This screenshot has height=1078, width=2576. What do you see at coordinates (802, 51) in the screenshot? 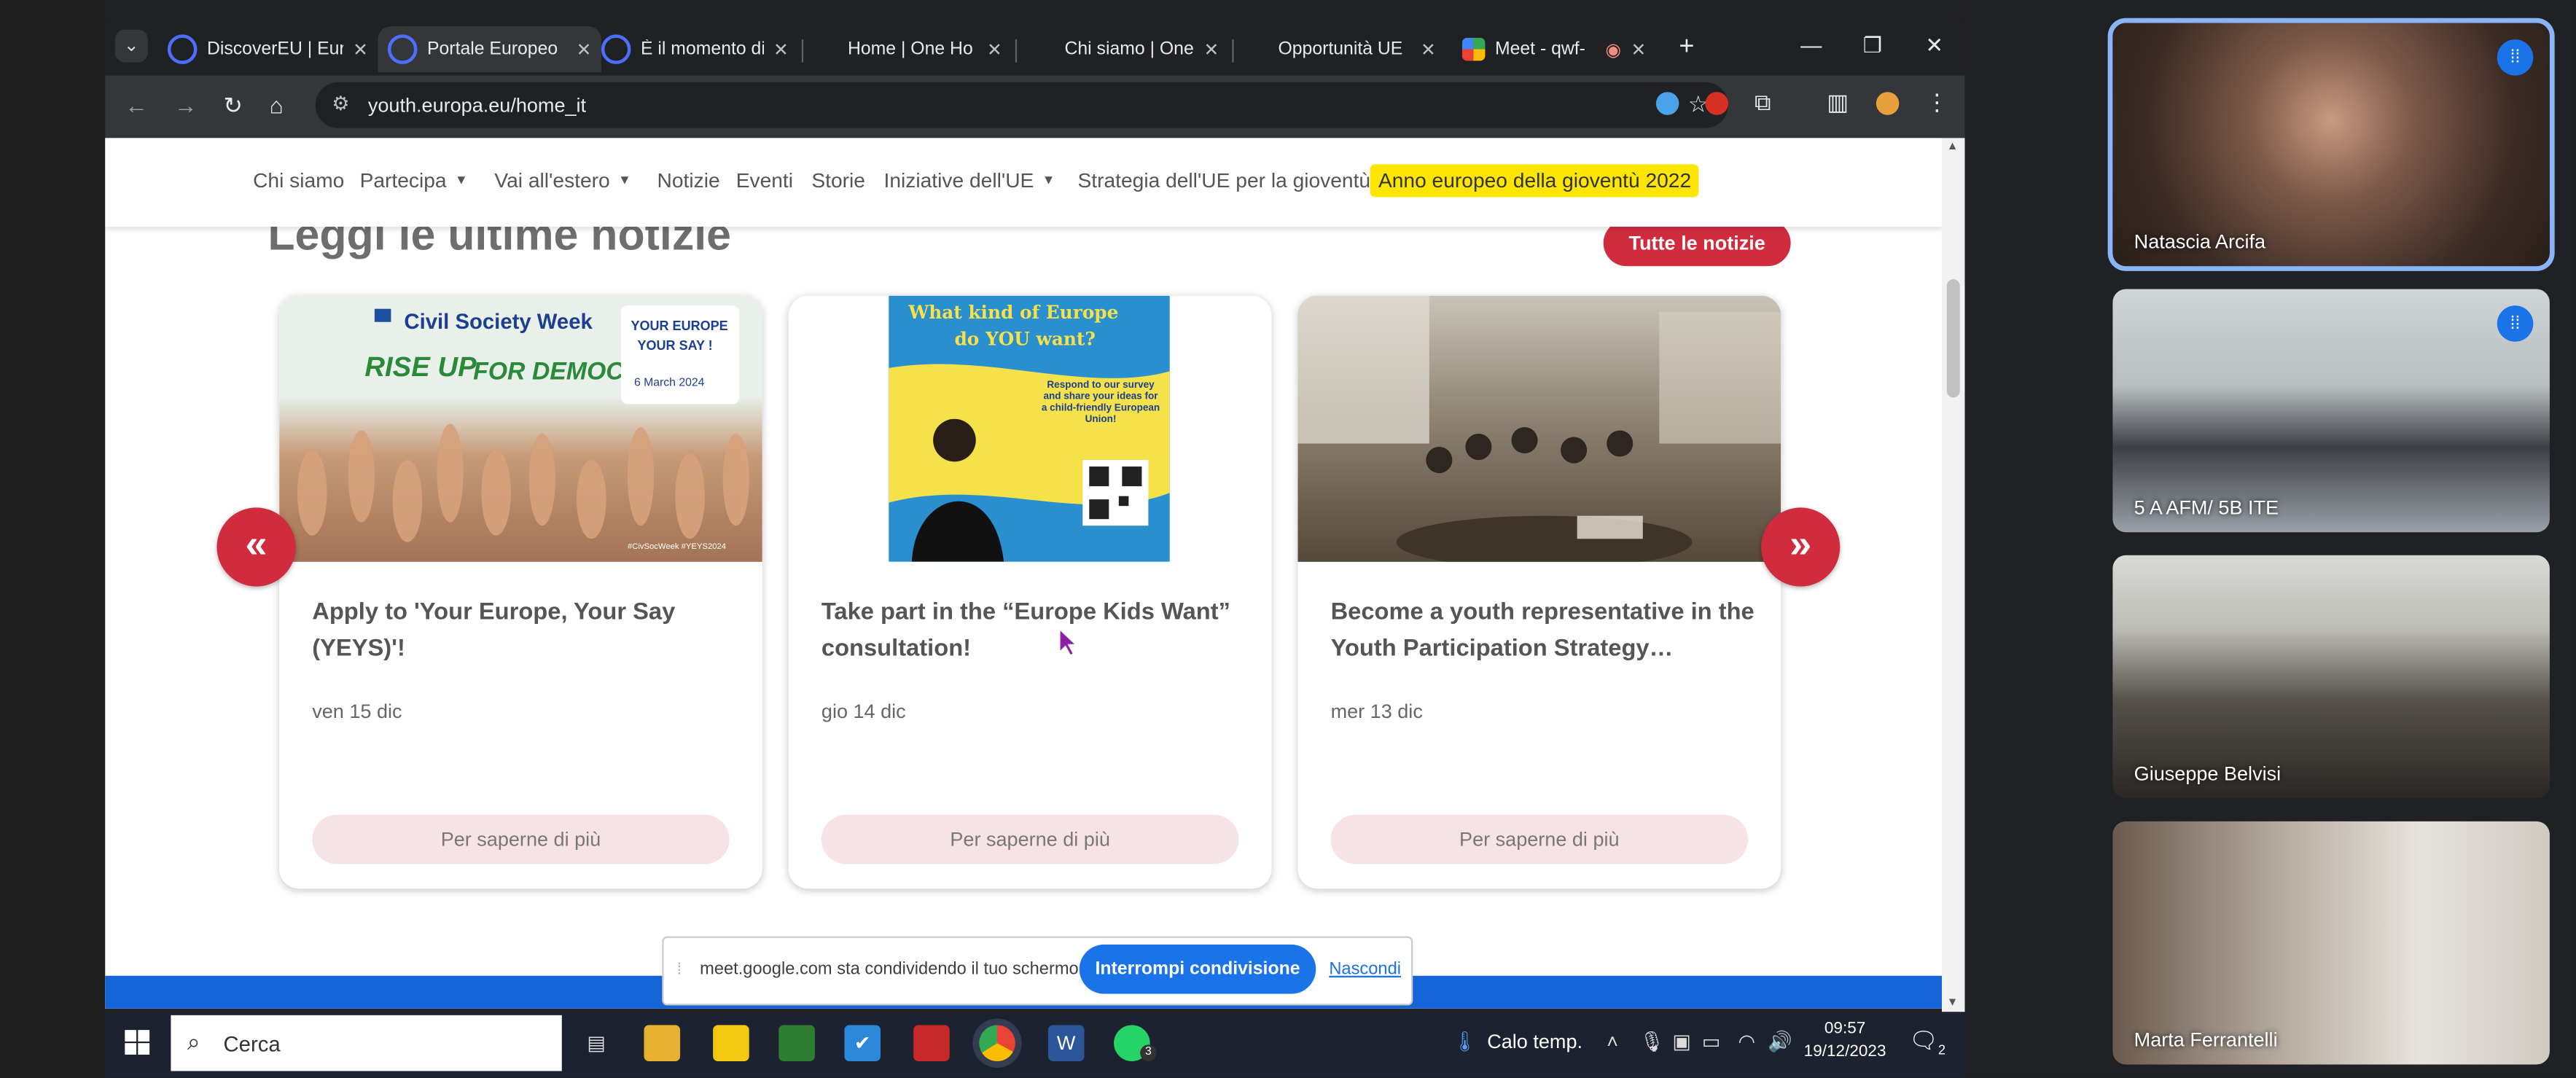
I see `tab-separator` at bounding box center [802, 51].